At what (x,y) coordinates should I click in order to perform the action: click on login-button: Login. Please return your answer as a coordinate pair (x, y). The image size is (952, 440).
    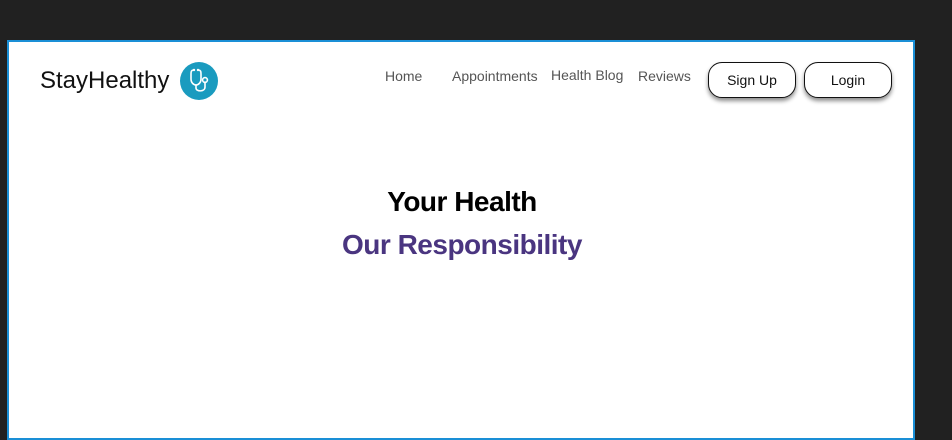
    Looking at the image, I should click on (848, 80).